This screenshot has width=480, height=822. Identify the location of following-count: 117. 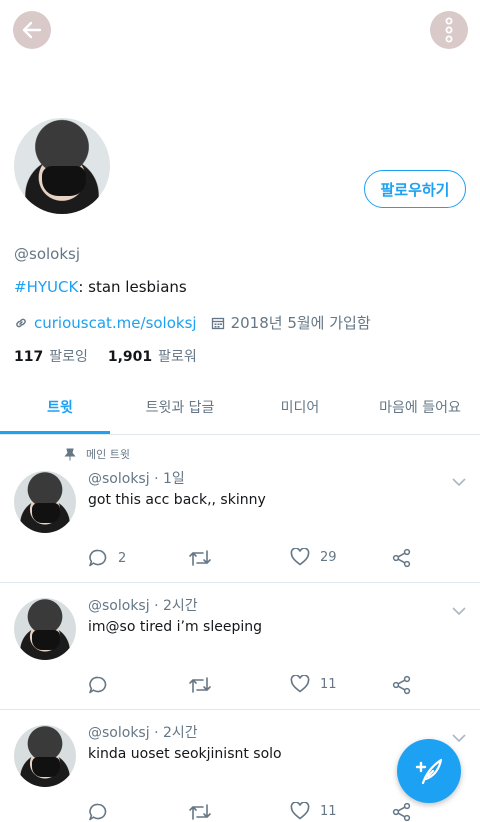
(29, 357).